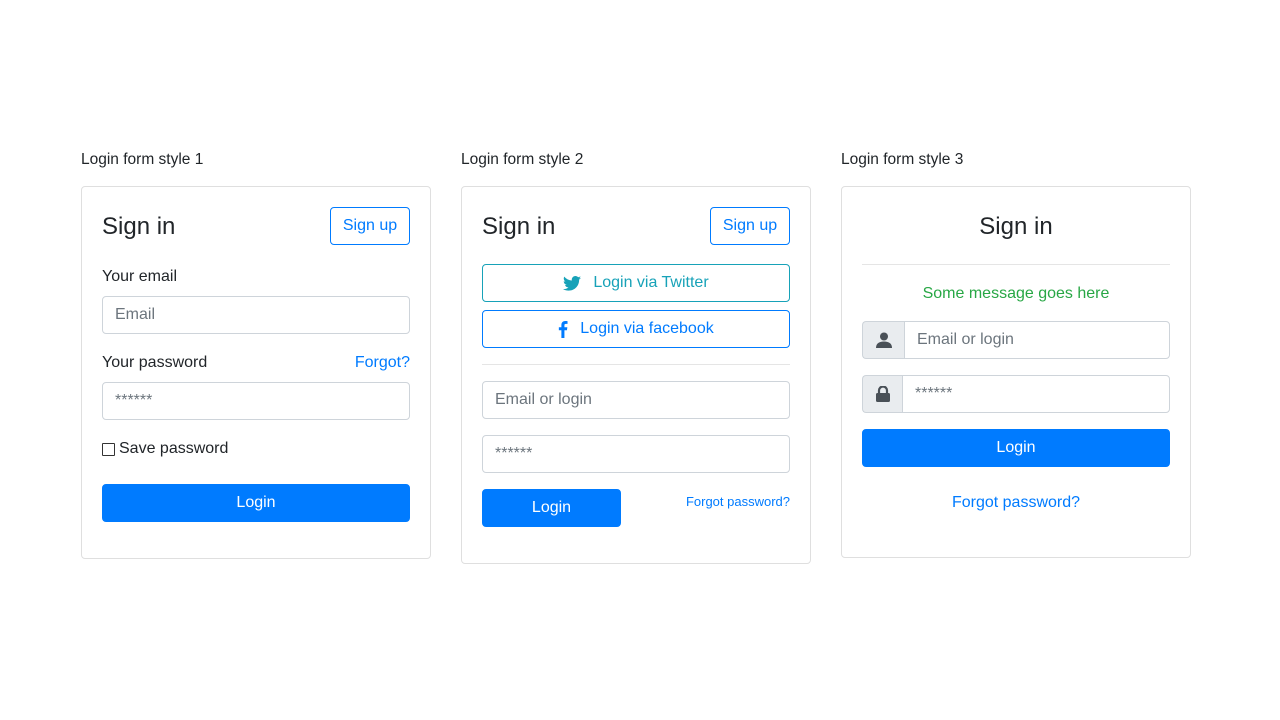  I want to click on status-message: Some message goes here, so click(1016, 293).